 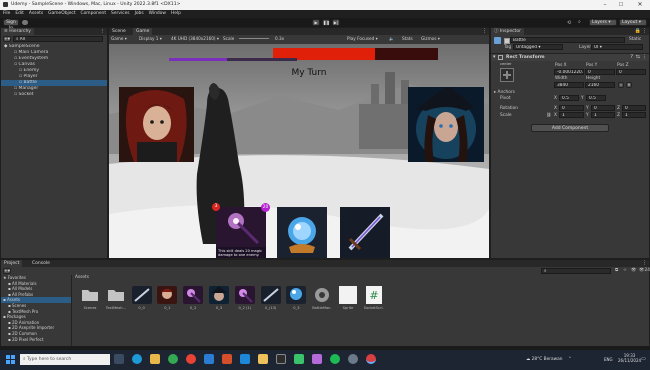 What do you see at coordinates (173, 359) in the screenshot?
I see `chrome-icon` at bounding box center [173, 359].